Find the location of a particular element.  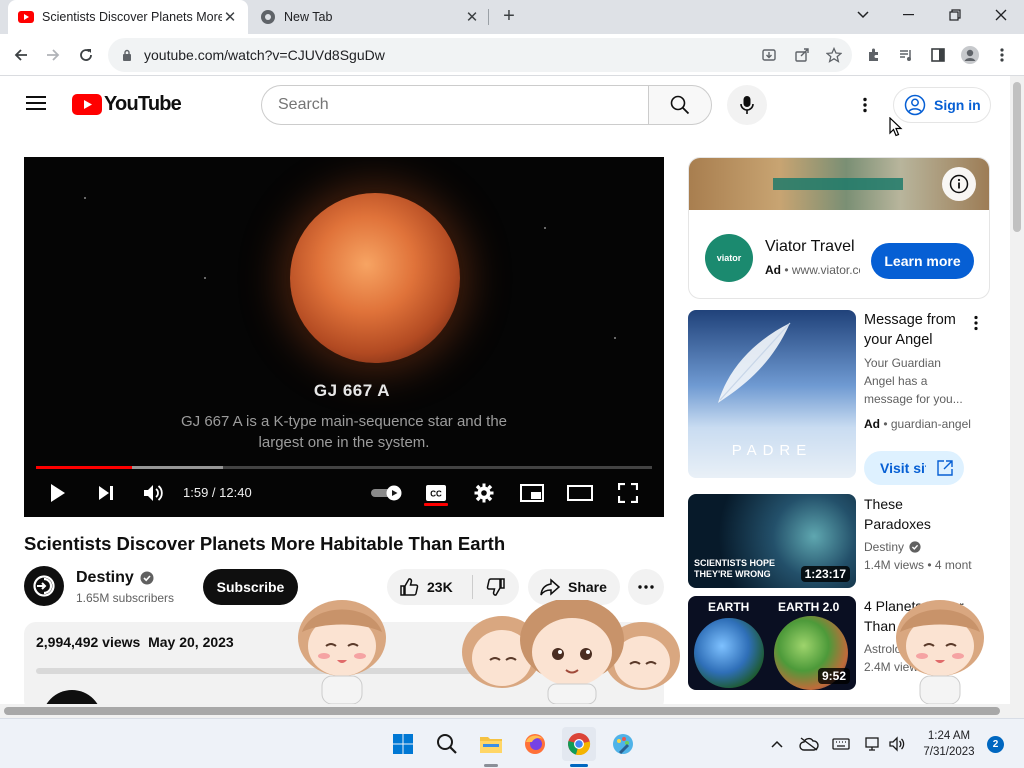

channel-logo-icon is located at coordinates (44, 586).